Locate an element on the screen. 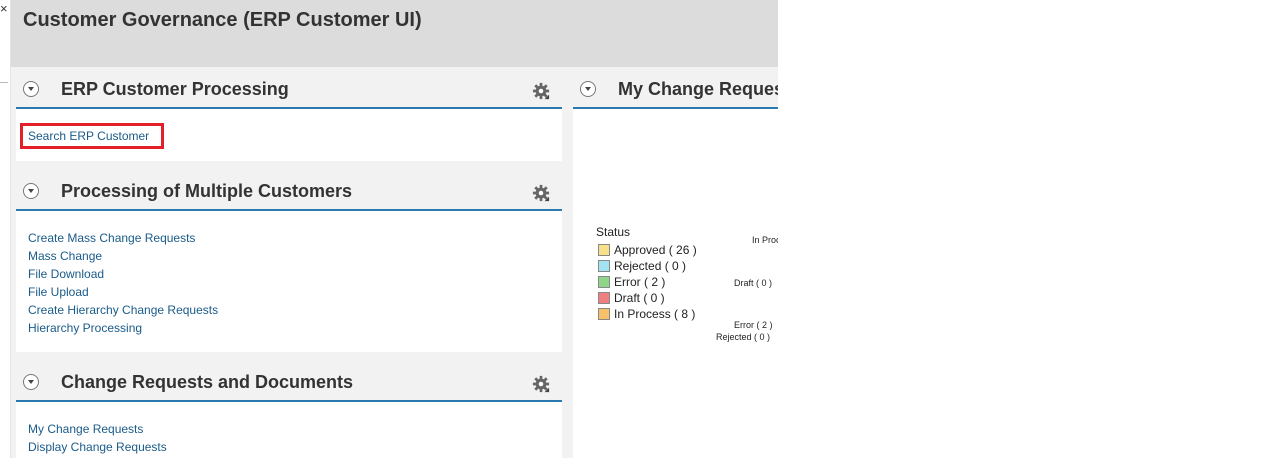 This screenshot has height=458, width=1283. panel-header: My Change Requests is located at coordinates (675, 91).